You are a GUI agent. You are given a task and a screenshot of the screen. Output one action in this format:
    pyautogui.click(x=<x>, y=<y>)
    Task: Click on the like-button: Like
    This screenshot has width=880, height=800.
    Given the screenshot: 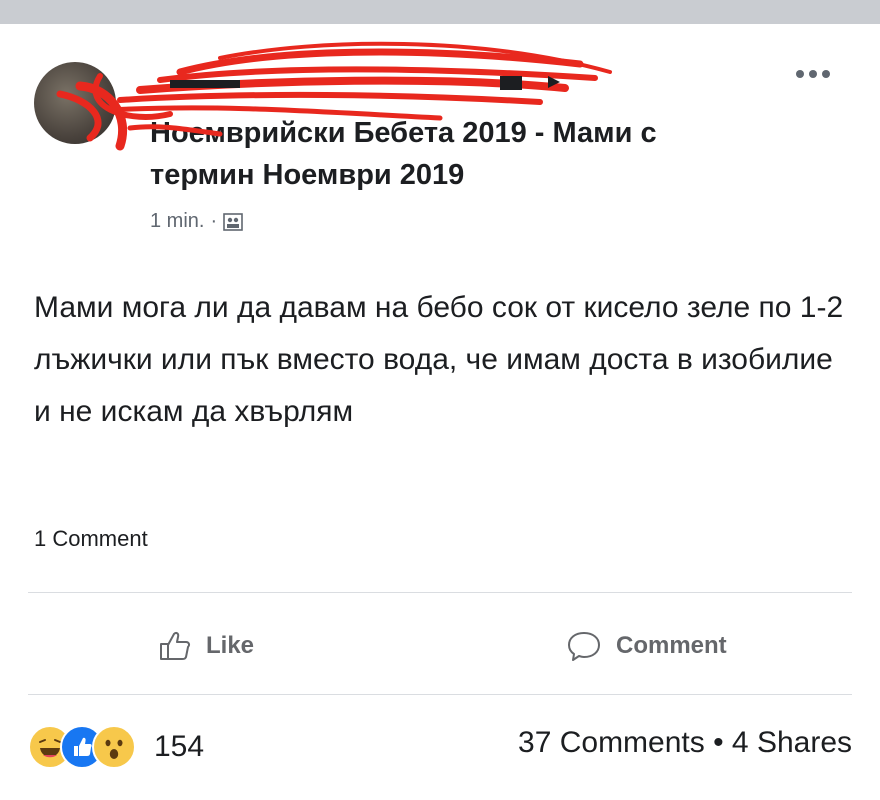 What is the action you would take?
    pyautogui.click(x=206, y=646)
    